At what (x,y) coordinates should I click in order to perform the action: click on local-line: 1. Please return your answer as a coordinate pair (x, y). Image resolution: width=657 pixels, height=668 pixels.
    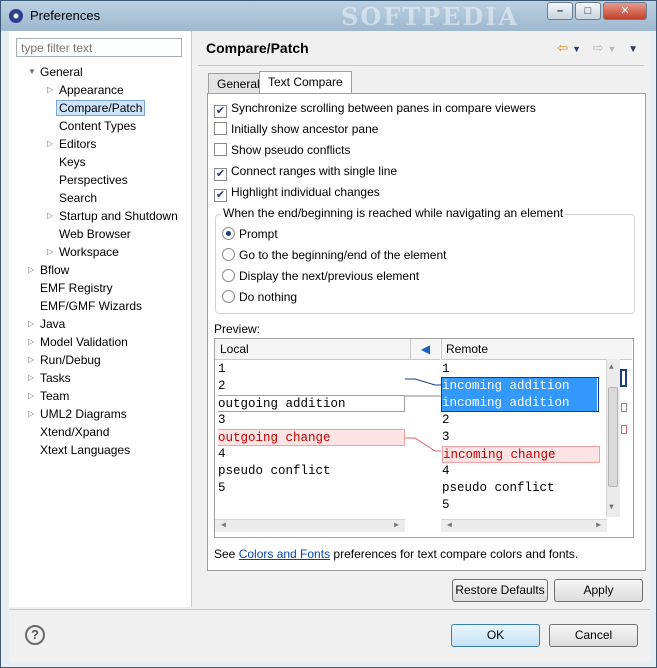
    Looking at the image, I should click on (222, 369).